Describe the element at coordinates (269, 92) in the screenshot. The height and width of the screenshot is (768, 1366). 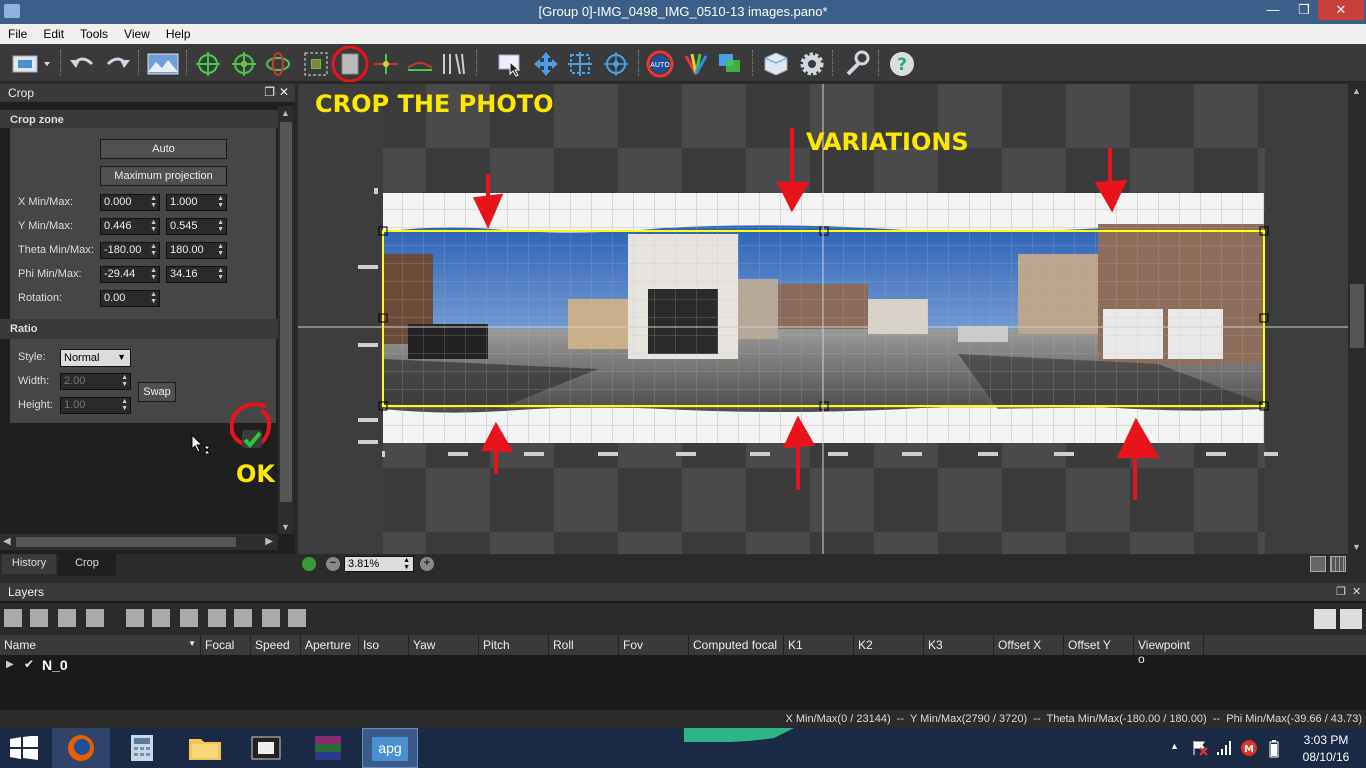
I see `float-icon: ❐` at that location.